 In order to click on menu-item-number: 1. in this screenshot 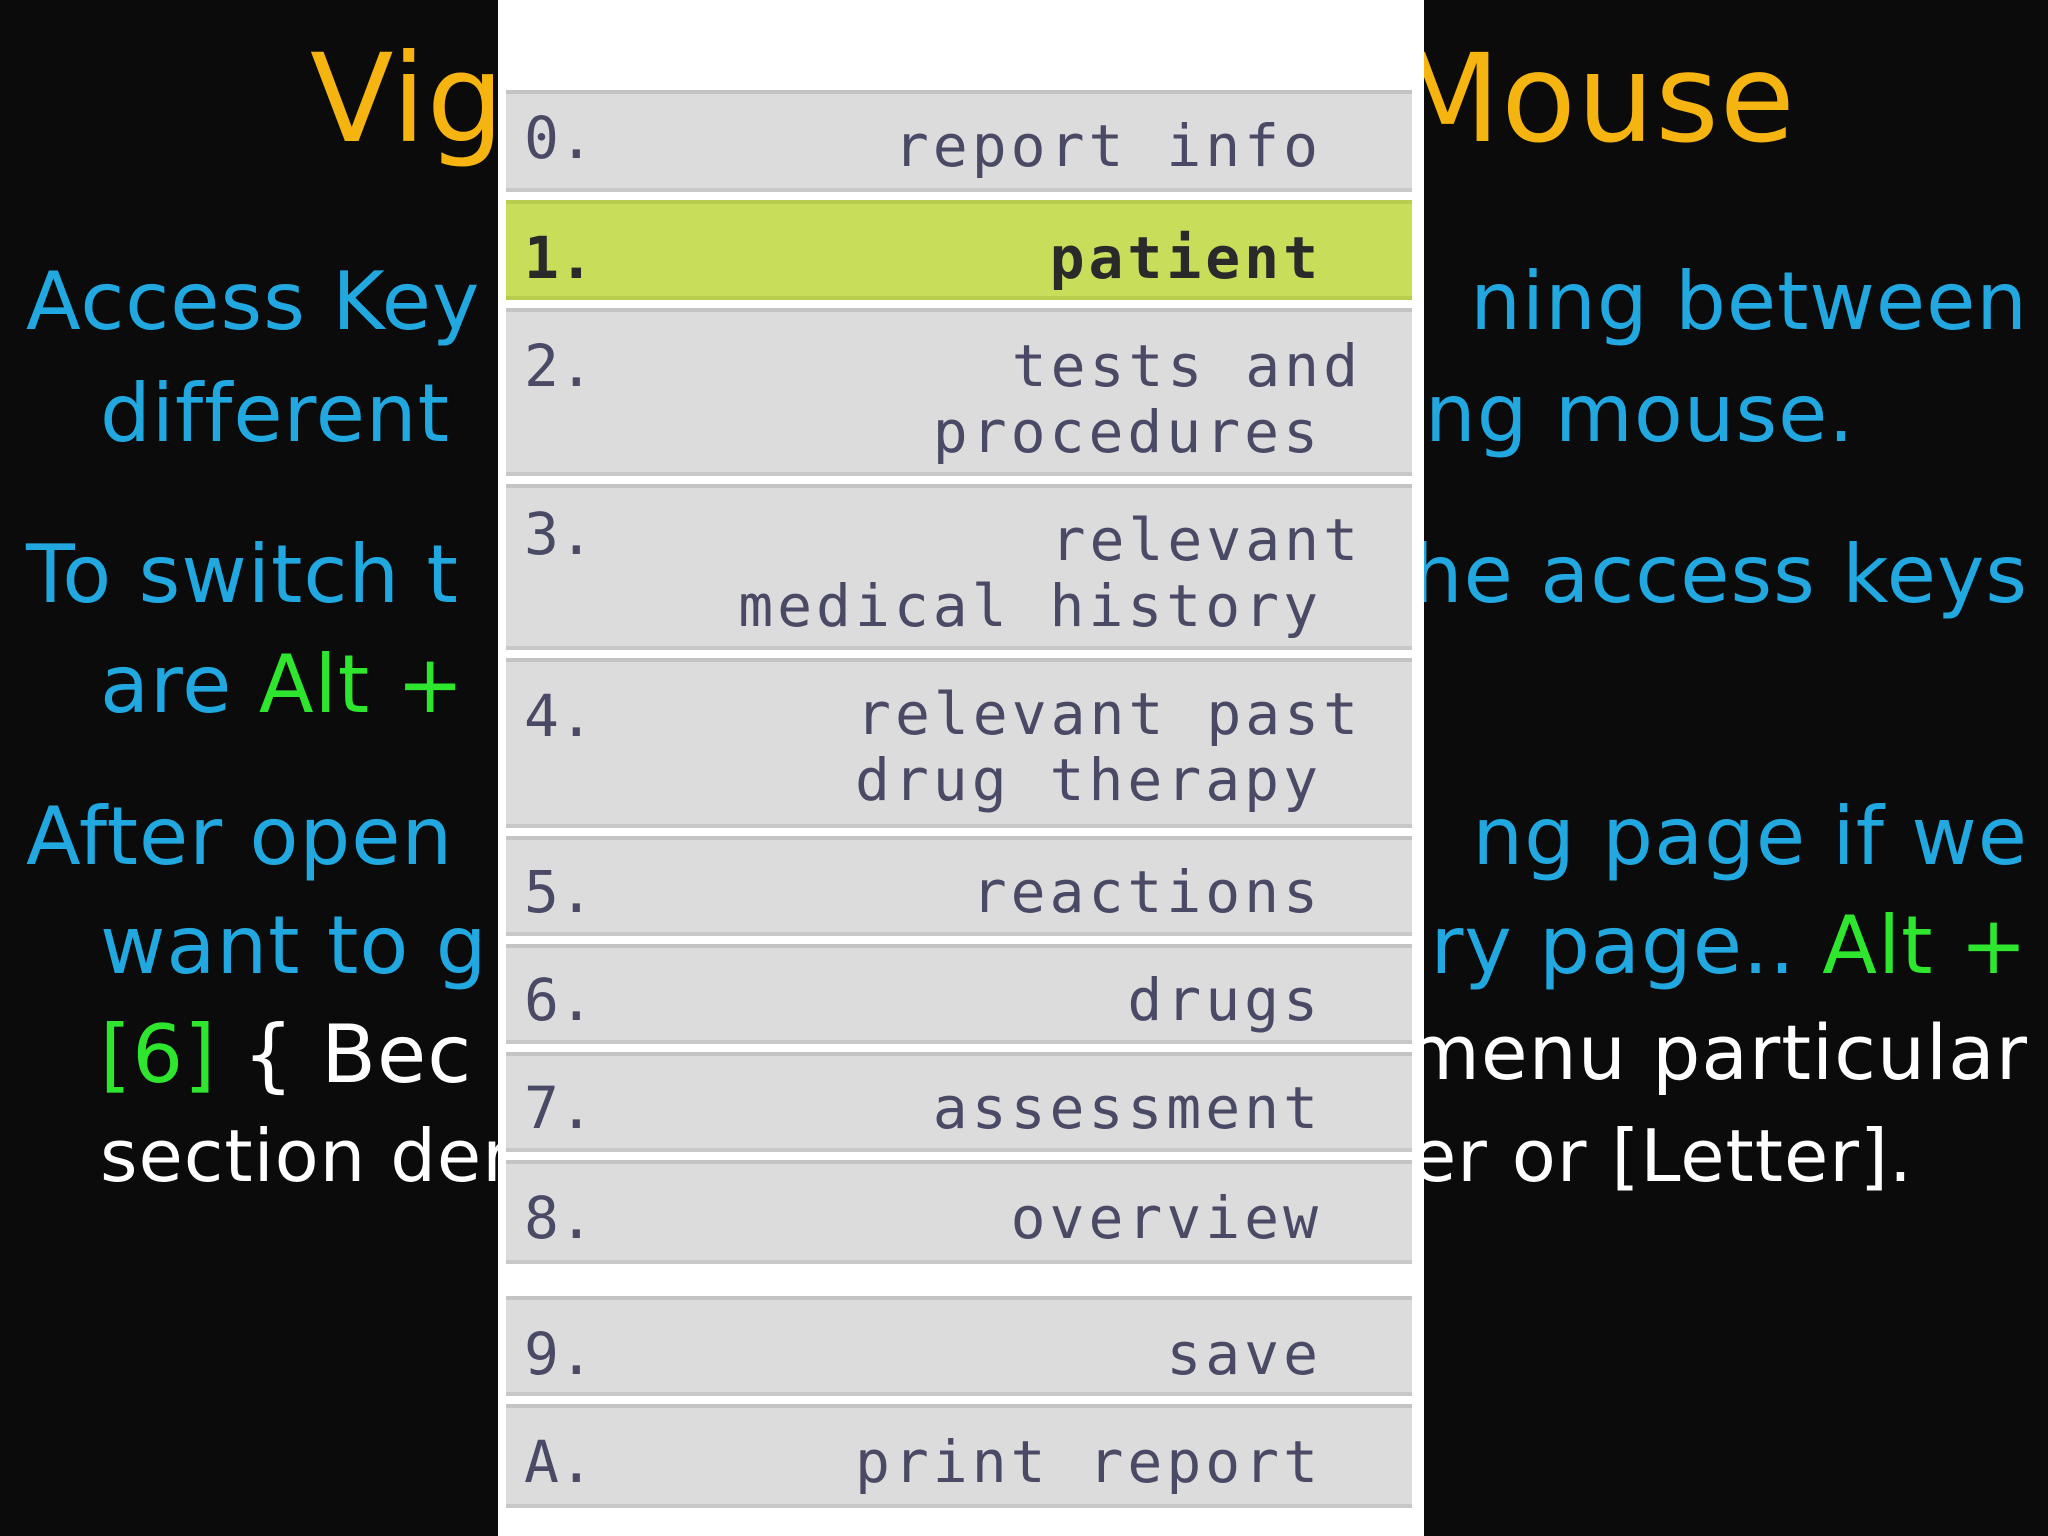, I will do `click(559, 258)`.